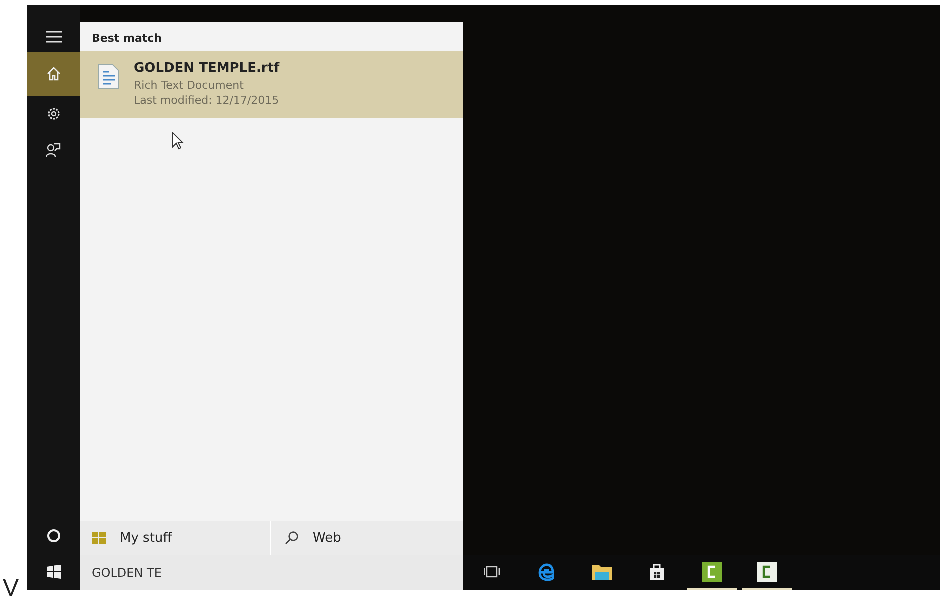  What do you see at coordinates (292, 538) in the screenshot?
I see `search-icon` at bounding box center [292, 538].